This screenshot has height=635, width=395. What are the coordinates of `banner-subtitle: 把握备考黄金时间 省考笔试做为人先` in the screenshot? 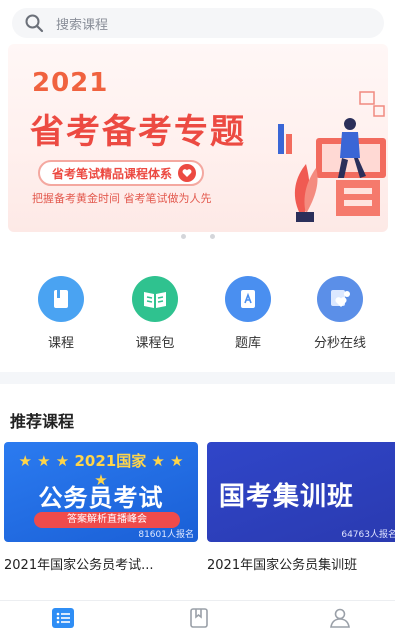 It's located at (122, 198).